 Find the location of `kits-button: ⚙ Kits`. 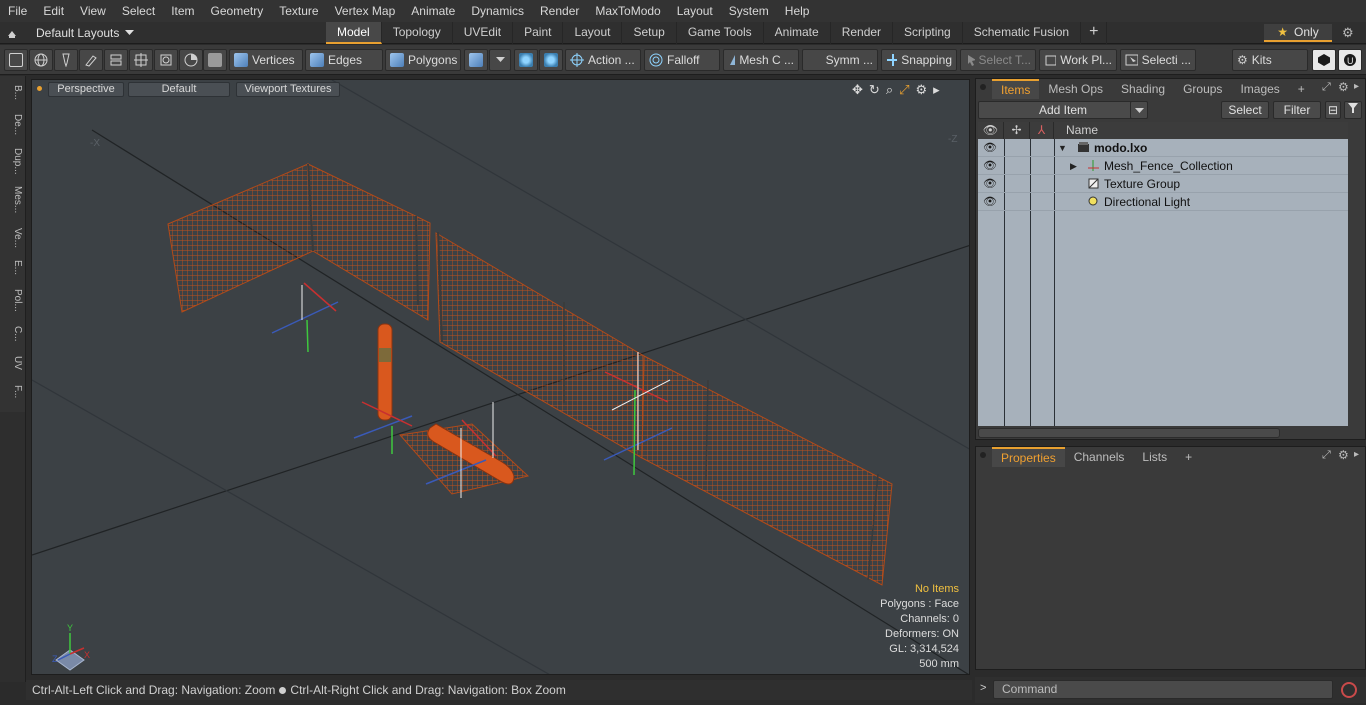

kits-button: ⚙ Kits is located at coordinates (1270, 60).